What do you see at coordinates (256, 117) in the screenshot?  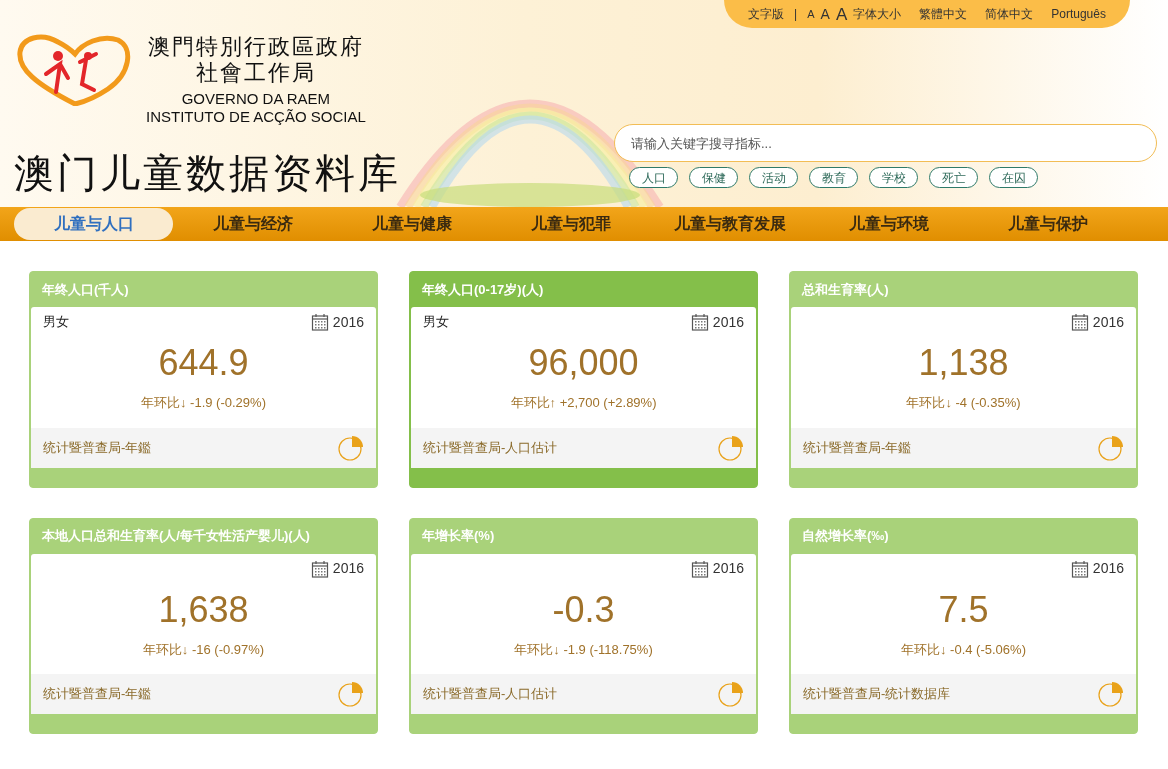 I see `org-name-portuguese: INSTITUTO DE ACÇÃO SOCIAL` at bounding box center [256, 117].